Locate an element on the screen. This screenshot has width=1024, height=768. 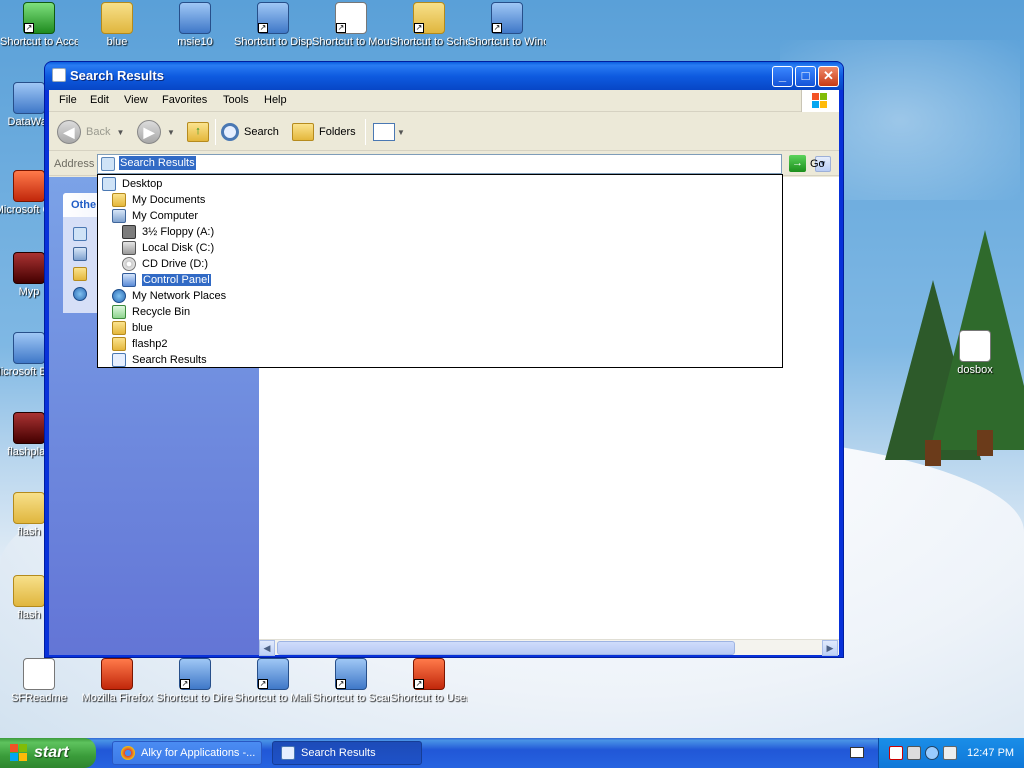
address-dropdown-item: My Documents is located at coordinates (158, 200).